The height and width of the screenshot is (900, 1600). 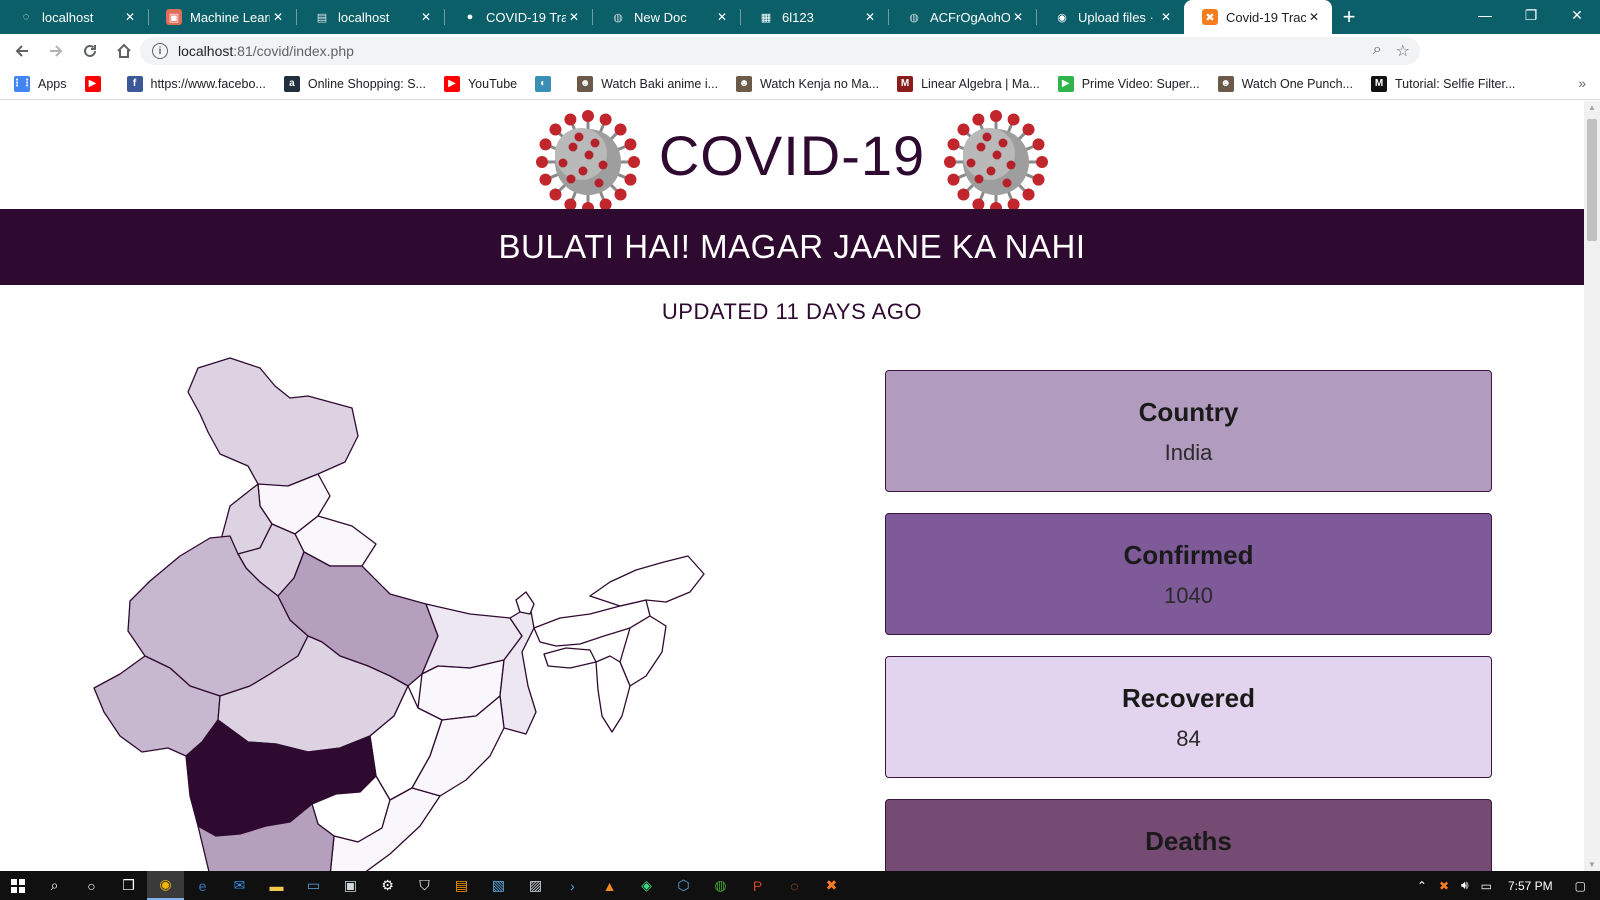 What do you see at coordinates (18, 885) in the screenshot?
I see `windows-start-icon` at bounding box center [18, 885].